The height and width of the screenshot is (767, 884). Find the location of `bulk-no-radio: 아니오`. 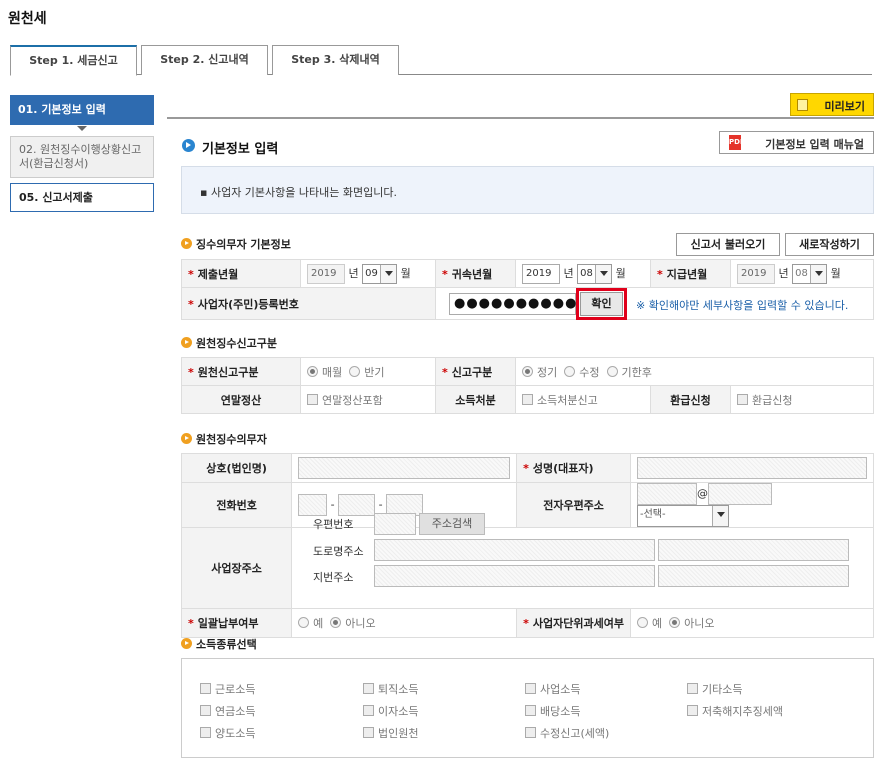

bulk-no-radio: 아니오 is located at coordinates (353, 623).